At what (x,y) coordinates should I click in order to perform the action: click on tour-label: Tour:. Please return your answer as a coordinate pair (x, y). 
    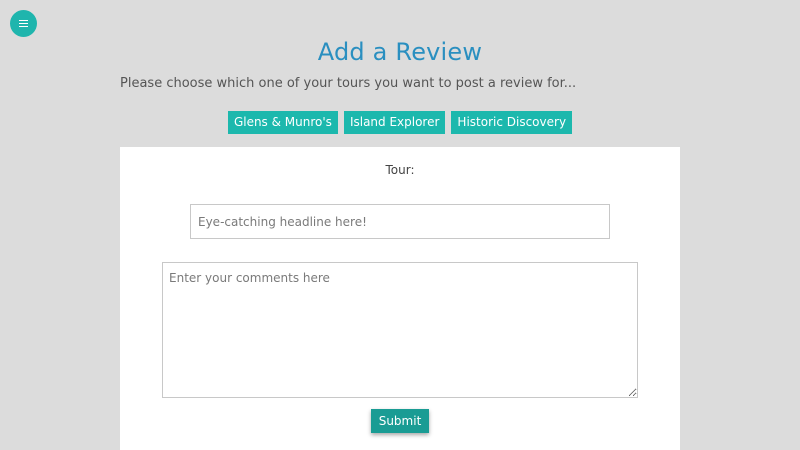
    Looking at the image, I should click on (400, 170).